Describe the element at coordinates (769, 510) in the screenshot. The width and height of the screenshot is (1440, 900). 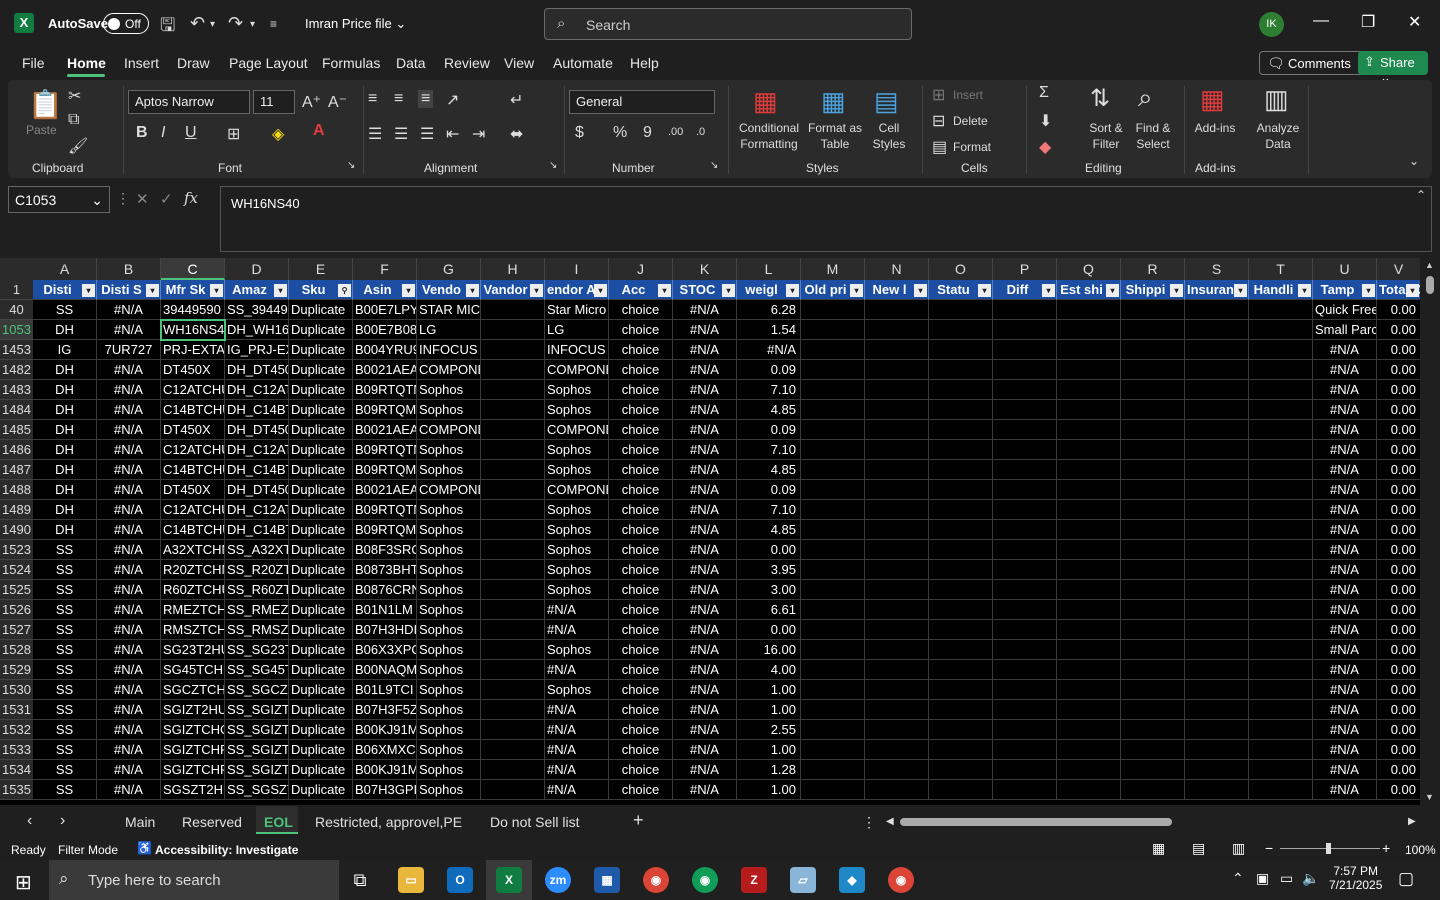
I see `cell-l1489: 7.10` at that location.